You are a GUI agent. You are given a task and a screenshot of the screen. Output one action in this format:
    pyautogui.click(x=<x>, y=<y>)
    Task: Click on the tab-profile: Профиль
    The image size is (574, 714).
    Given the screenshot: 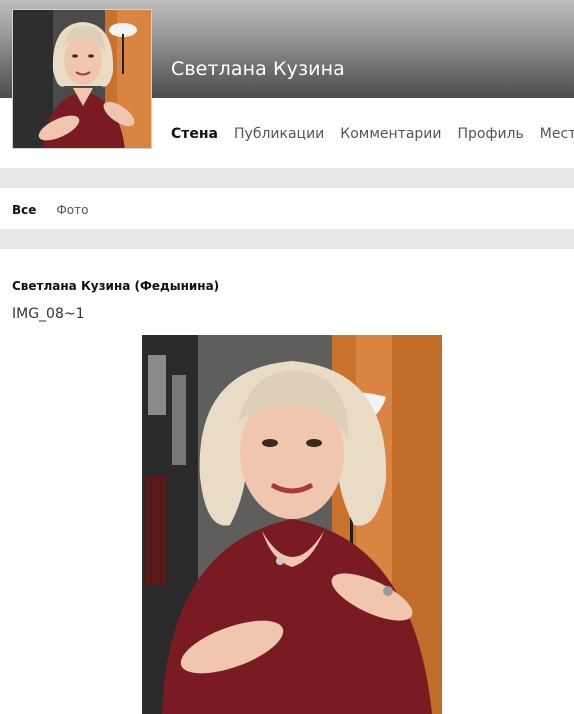 What is the action you would take?
    pyautogui.click(x=491, y=136)
    